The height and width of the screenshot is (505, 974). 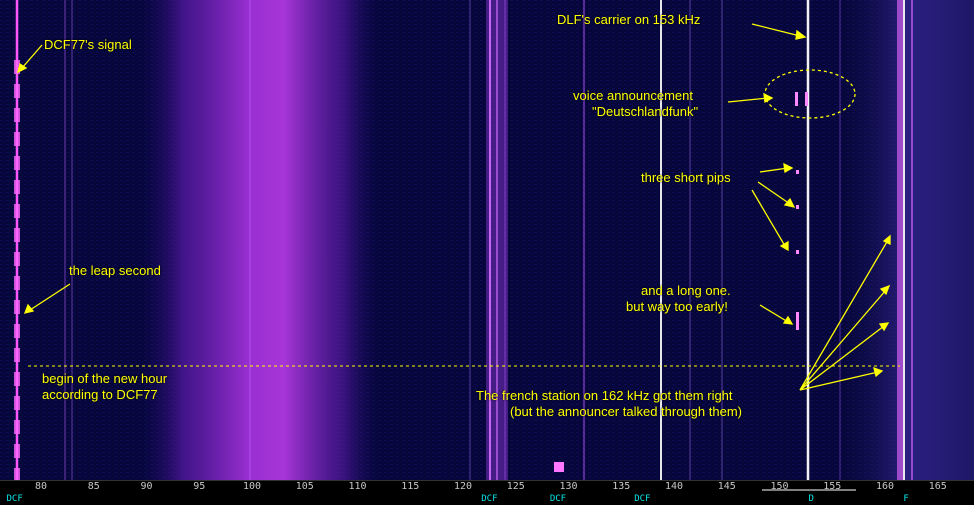 I want to click on annotation-long-1: and a long one., so click(x=686, y=290).